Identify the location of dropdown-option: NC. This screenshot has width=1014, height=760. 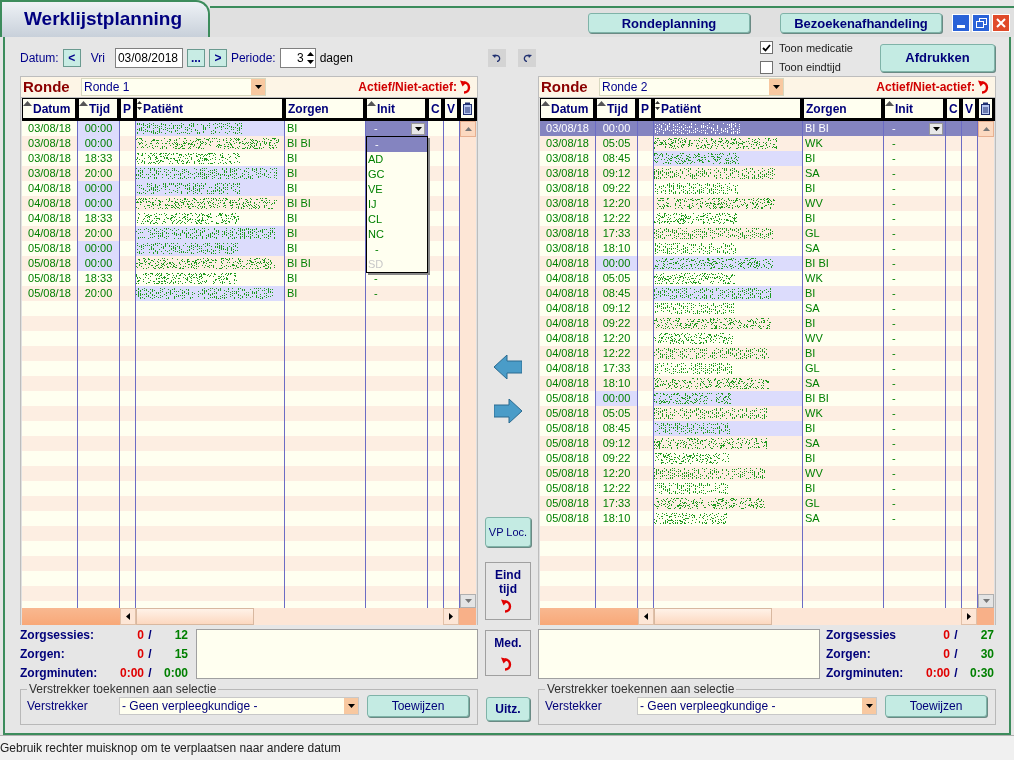
(397, 234).